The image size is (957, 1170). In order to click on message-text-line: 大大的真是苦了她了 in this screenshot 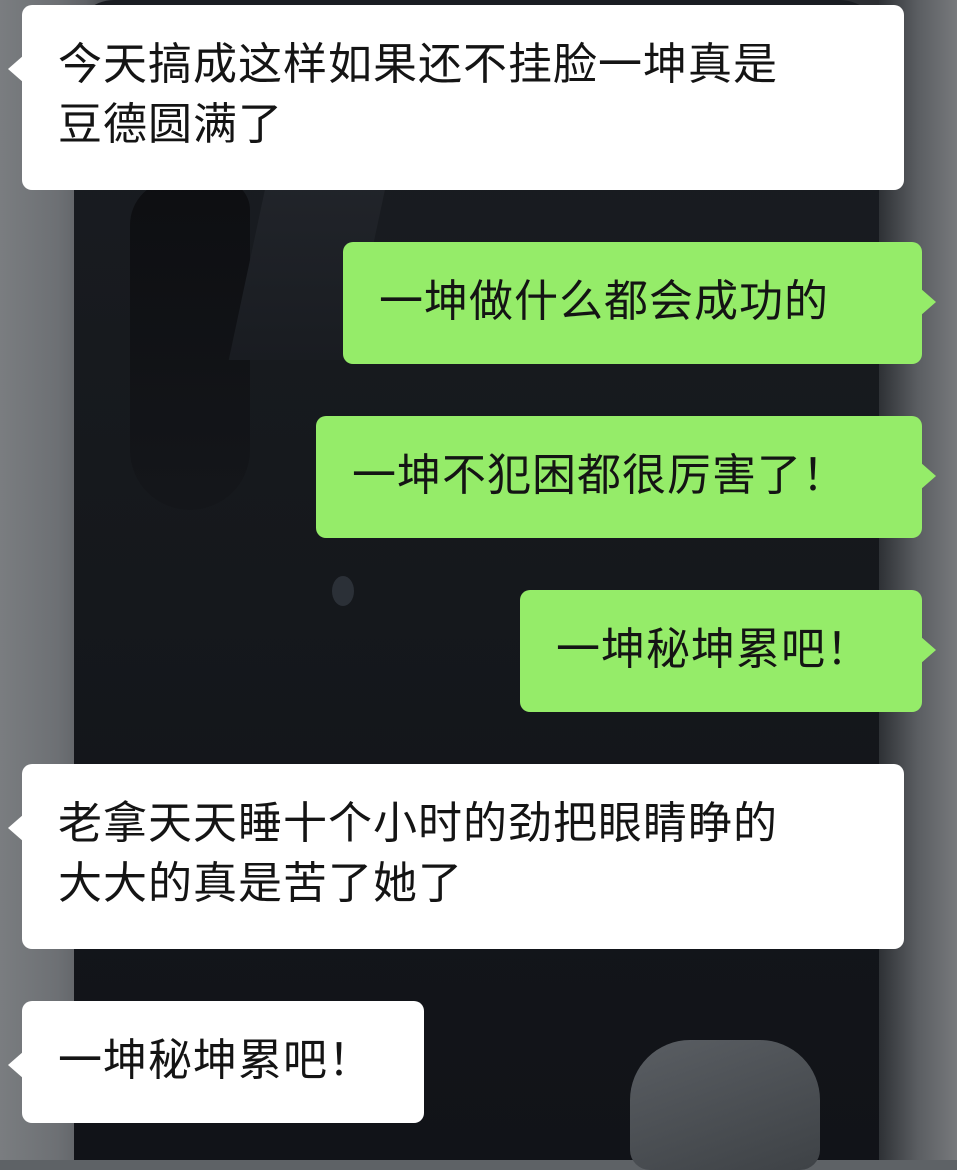, I will do `click(260, 883)`.